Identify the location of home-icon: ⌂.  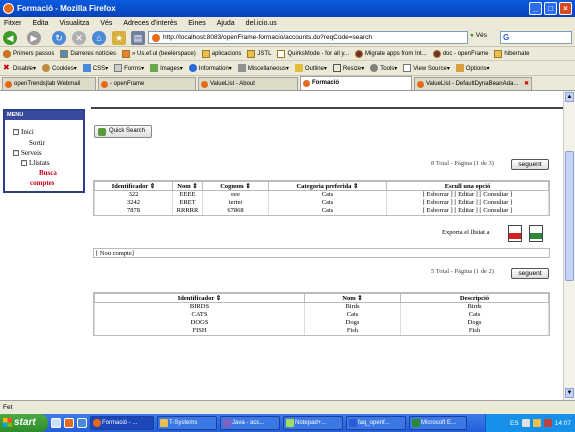
(99, 38).